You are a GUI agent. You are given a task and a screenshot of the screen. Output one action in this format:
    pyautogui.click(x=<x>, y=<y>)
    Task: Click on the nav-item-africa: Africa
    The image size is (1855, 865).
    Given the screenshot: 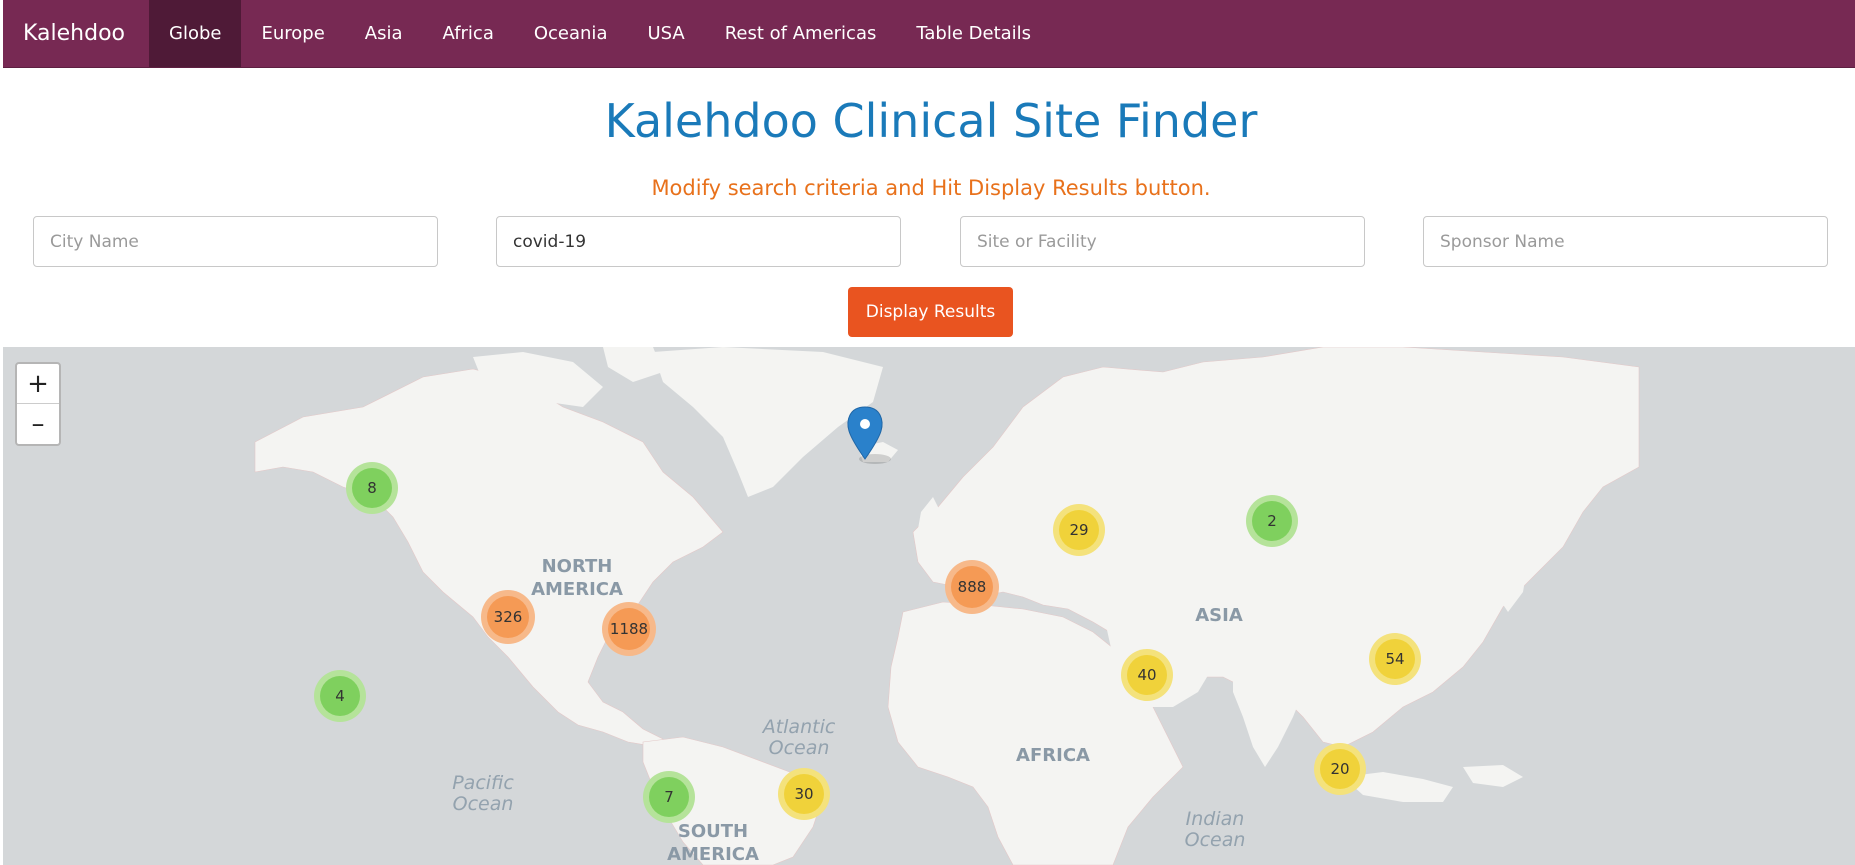 What is the action you would take?
    pyautogui.click(x=468, y=33)
    